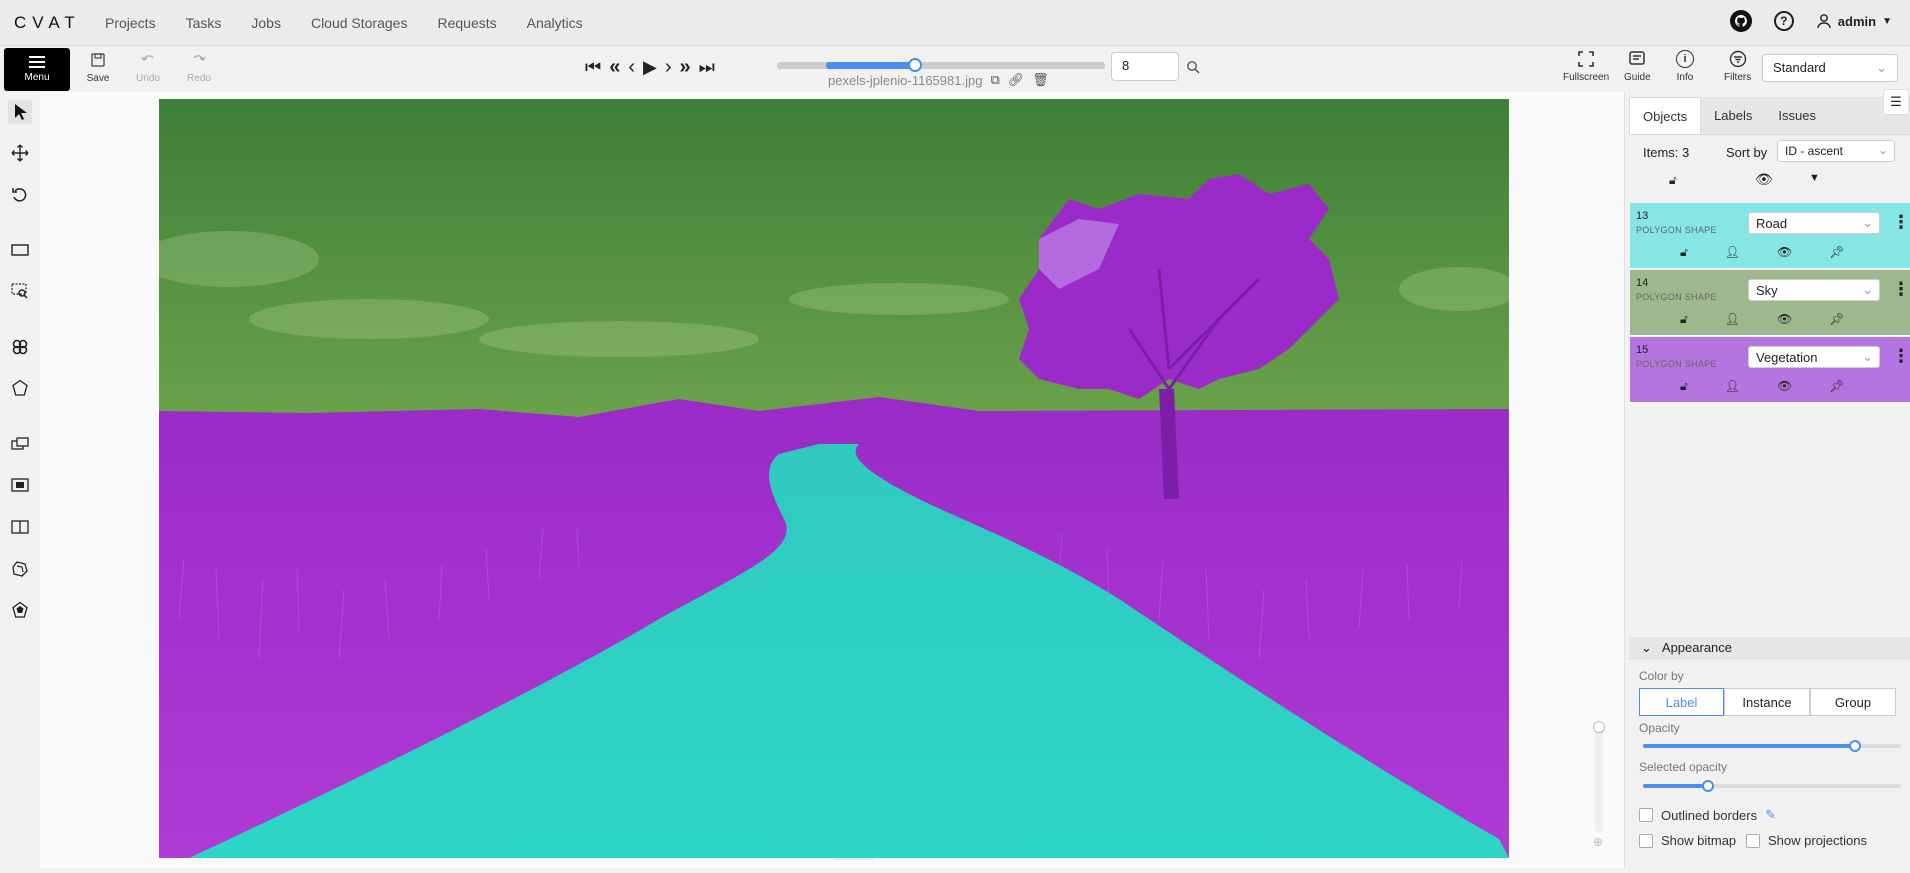 The height and width of the screenshot is (873, 1910). Describe the element at coordinates (148, 68) in the screenshot. I see `undo-button: Undo` at that location.